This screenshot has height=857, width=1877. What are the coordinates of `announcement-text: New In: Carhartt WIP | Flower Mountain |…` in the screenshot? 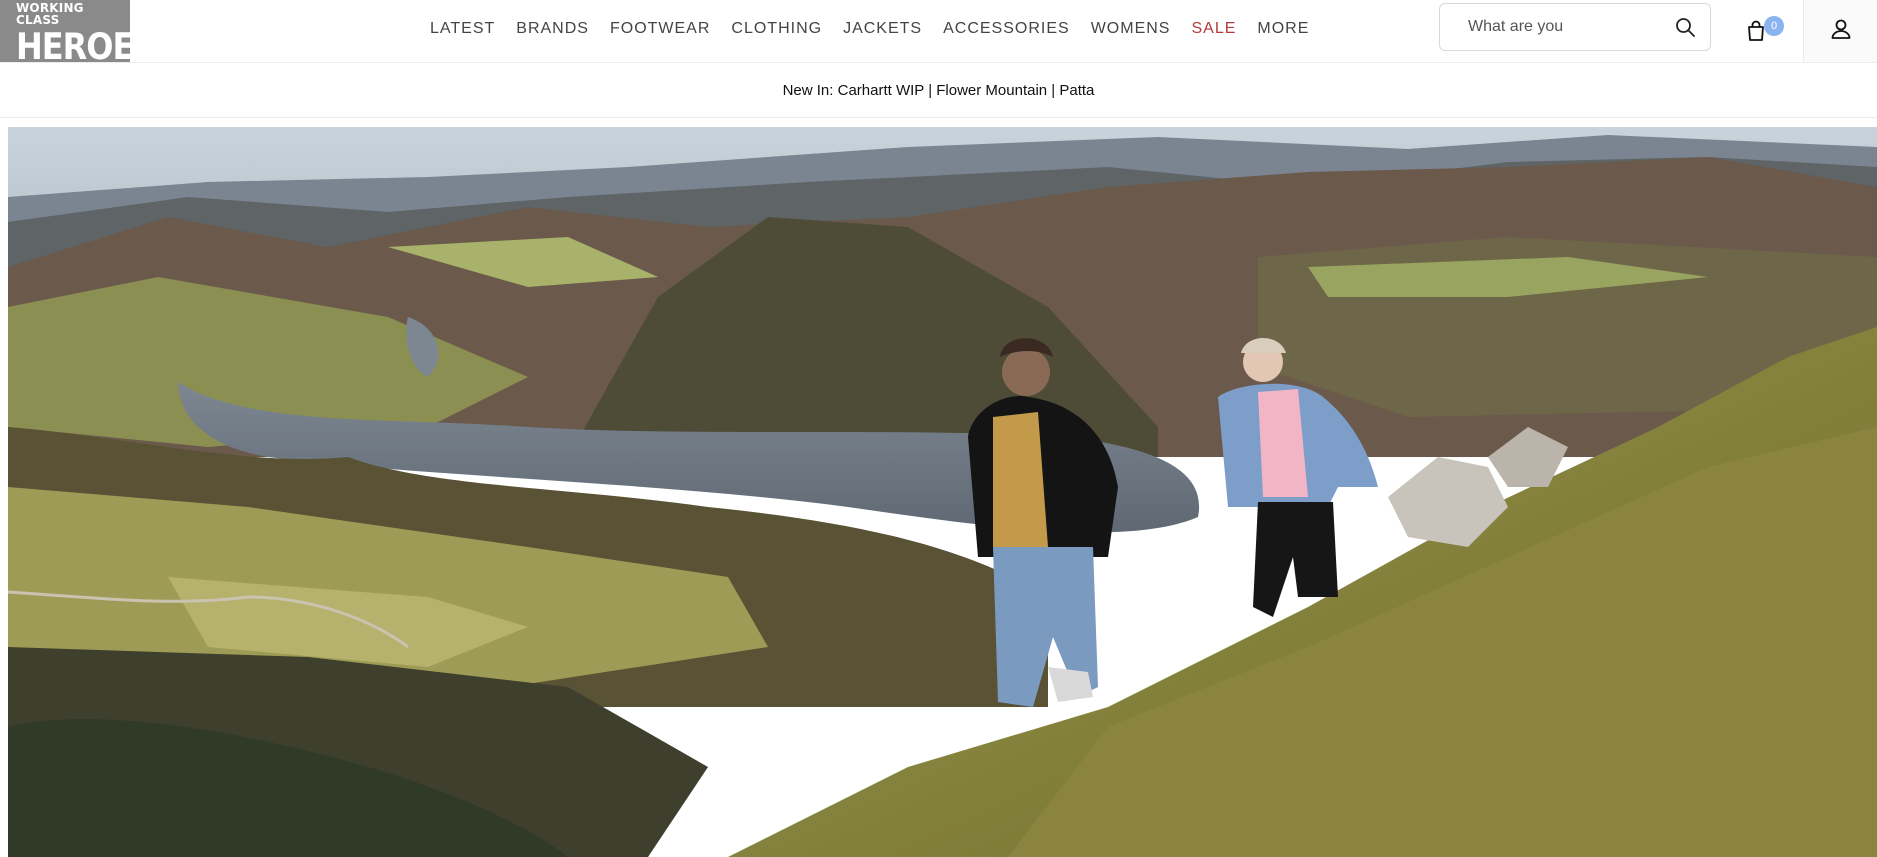 It's located at (939, 90).